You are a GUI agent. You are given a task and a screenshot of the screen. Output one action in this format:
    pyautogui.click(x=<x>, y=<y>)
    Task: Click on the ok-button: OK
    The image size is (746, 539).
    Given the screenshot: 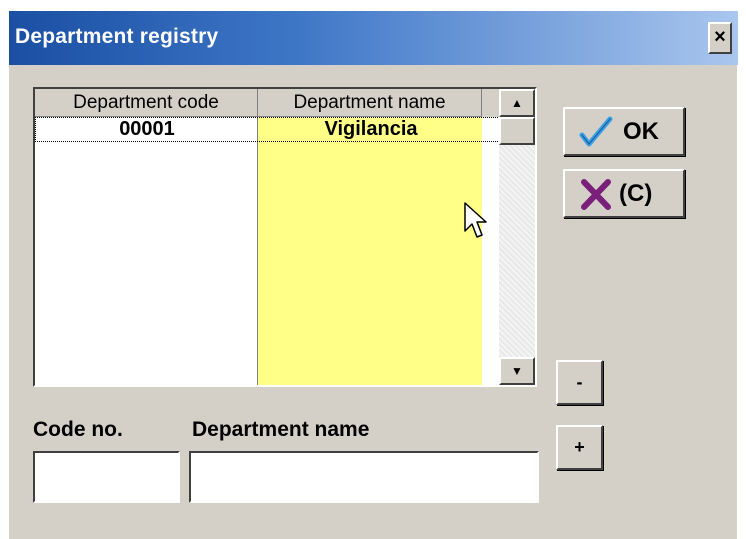 What is the action you would take?
    pyautogui.click(x=624, y=131)
    